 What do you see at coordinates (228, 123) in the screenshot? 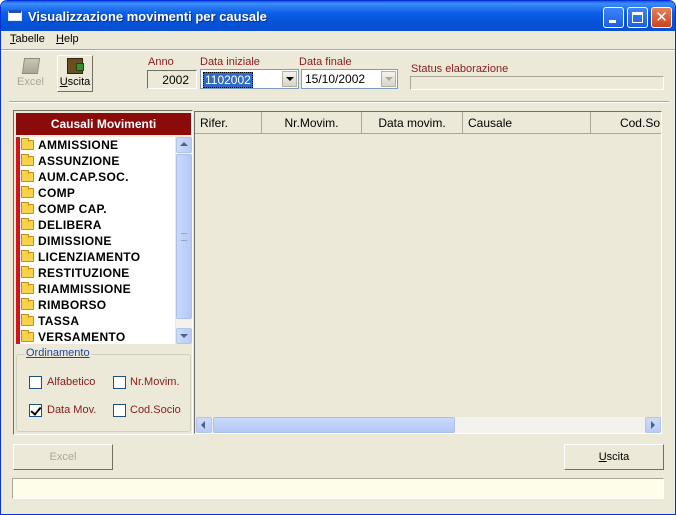
I see `column-header-rifer: Rifer.` at bounding box center [228, 123].